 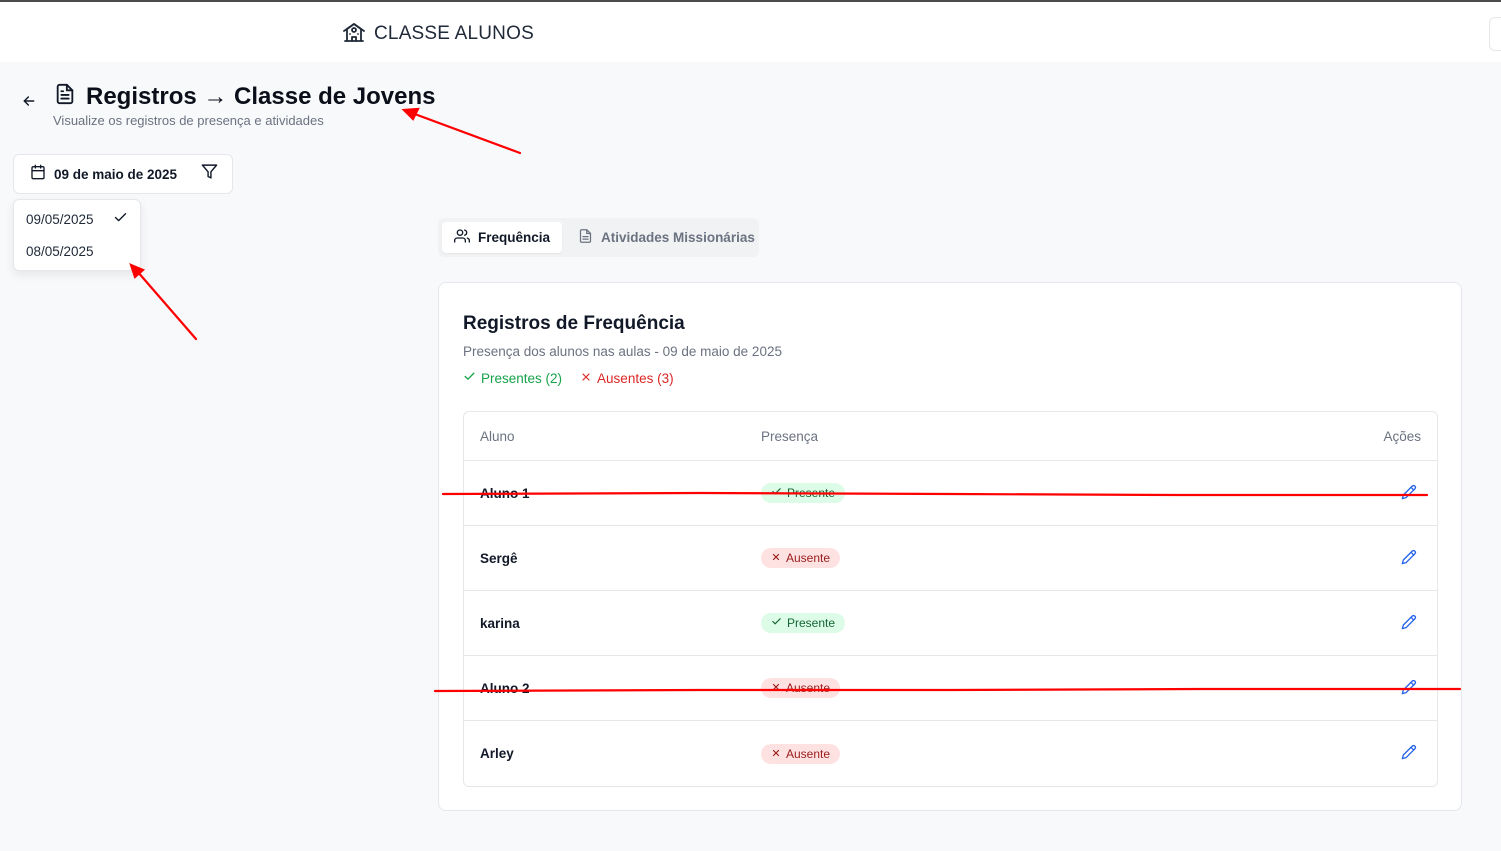 What do you see at coordinates (790, 436) in the screenshot?
I see `column-header-attendance: Presença` at bounding box center [790, 436].